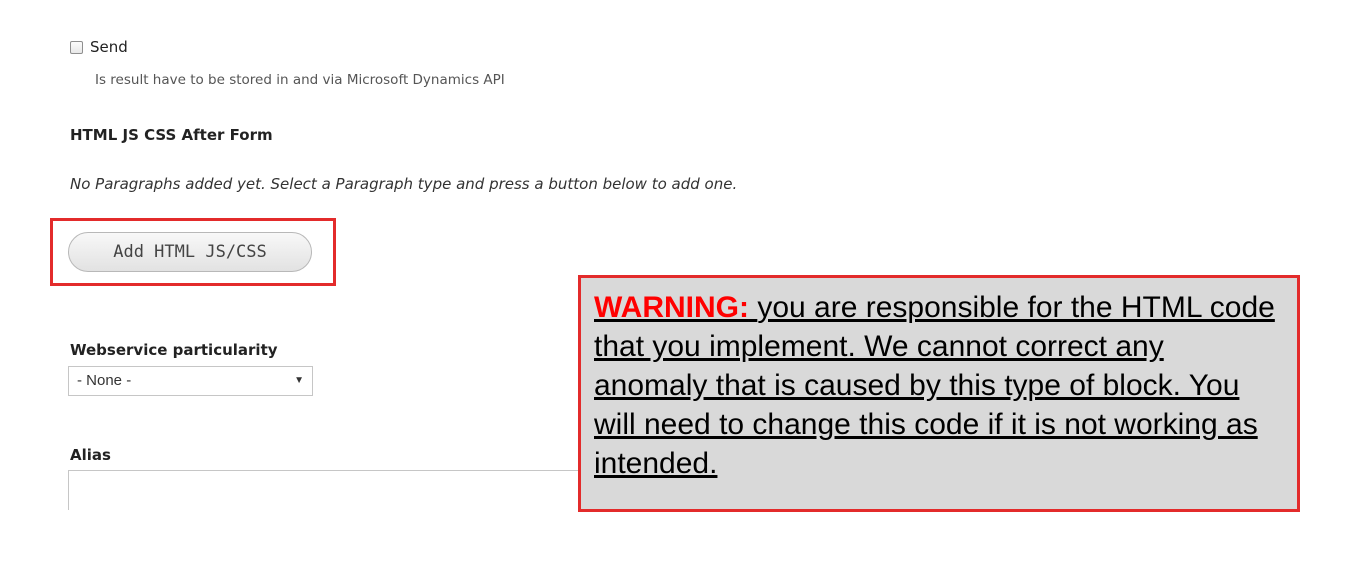 The image size is (1356, 582). Describe the element at coordinates (299, 380) in the screenshot. I see `chevron-down-icon: ▼` at that location.